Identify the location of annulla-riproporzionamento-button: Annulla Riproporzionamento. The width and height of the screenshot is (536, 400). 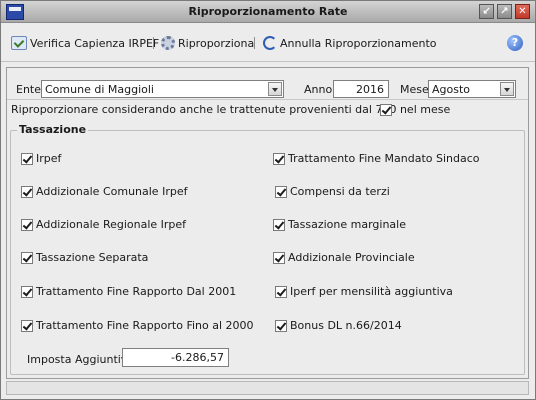
(350, 43).